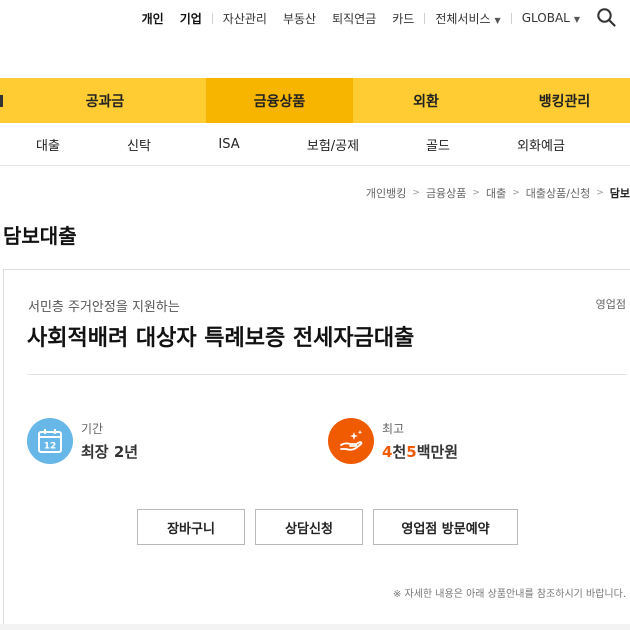 This screenshot has width=630, height=630. Describe the element at coordinates (545, 18) in the screenshot. I see `global-label: GLOBAL` at that location.